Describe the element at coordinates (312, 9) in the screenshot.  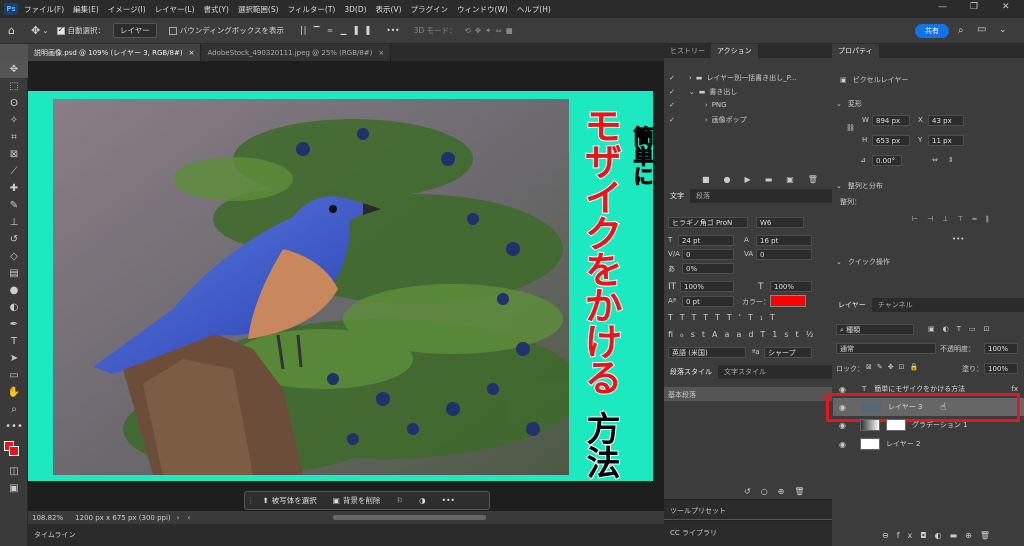
I see `menu-filter: フィルター(T)` at that location.